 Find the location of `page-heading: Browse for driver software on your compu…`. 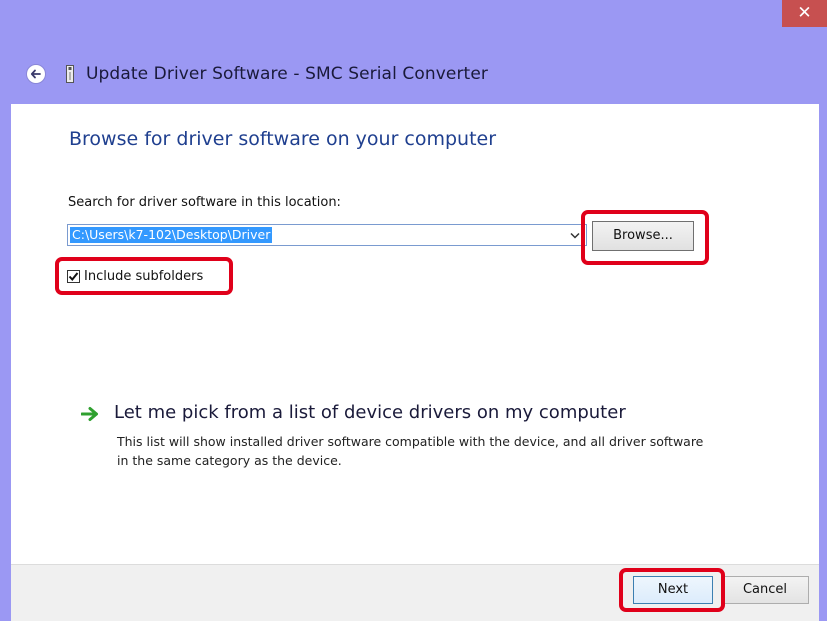

page-heading: Browse for driver software on your compu… is located at coordinates (283, 139).